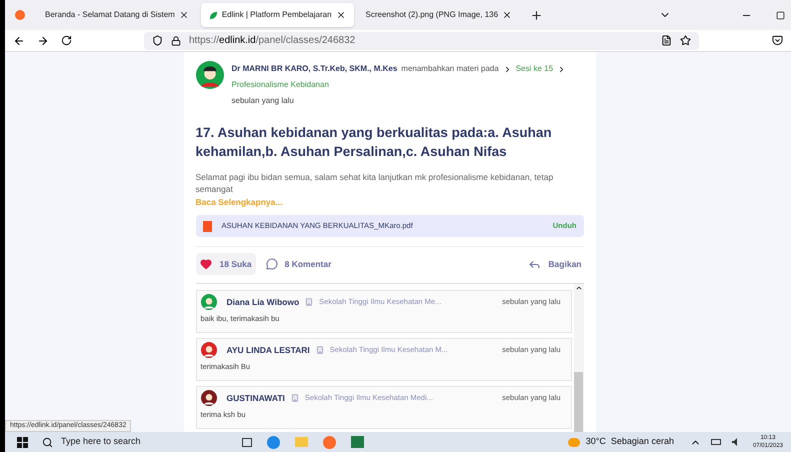 This screenshot has width=791, height=452. What do you see at coordinates (555, 264) in the screenshot?
I see `share-button: Bagikan` at bounding box center [555, 264].